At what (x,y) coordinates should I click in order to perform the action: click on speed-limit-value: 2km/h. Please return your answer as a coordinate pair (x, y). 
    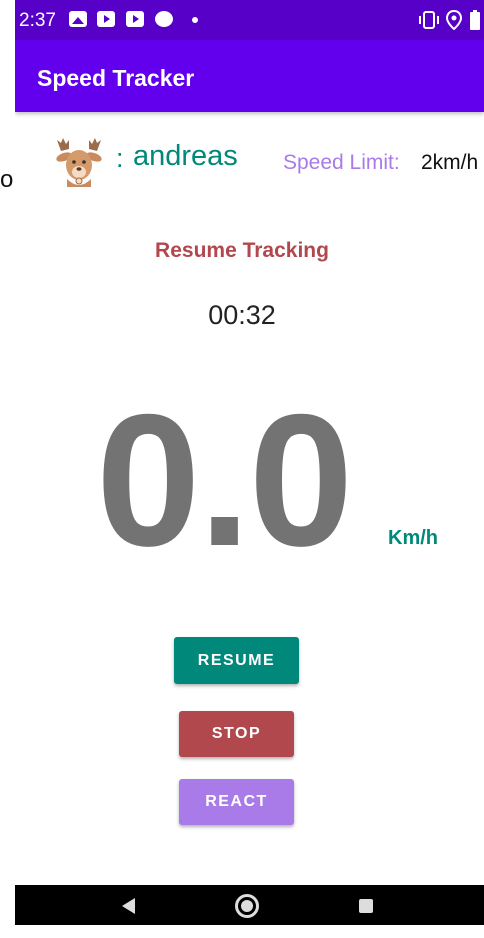
    Looking at the image, I should click on (450, 162).